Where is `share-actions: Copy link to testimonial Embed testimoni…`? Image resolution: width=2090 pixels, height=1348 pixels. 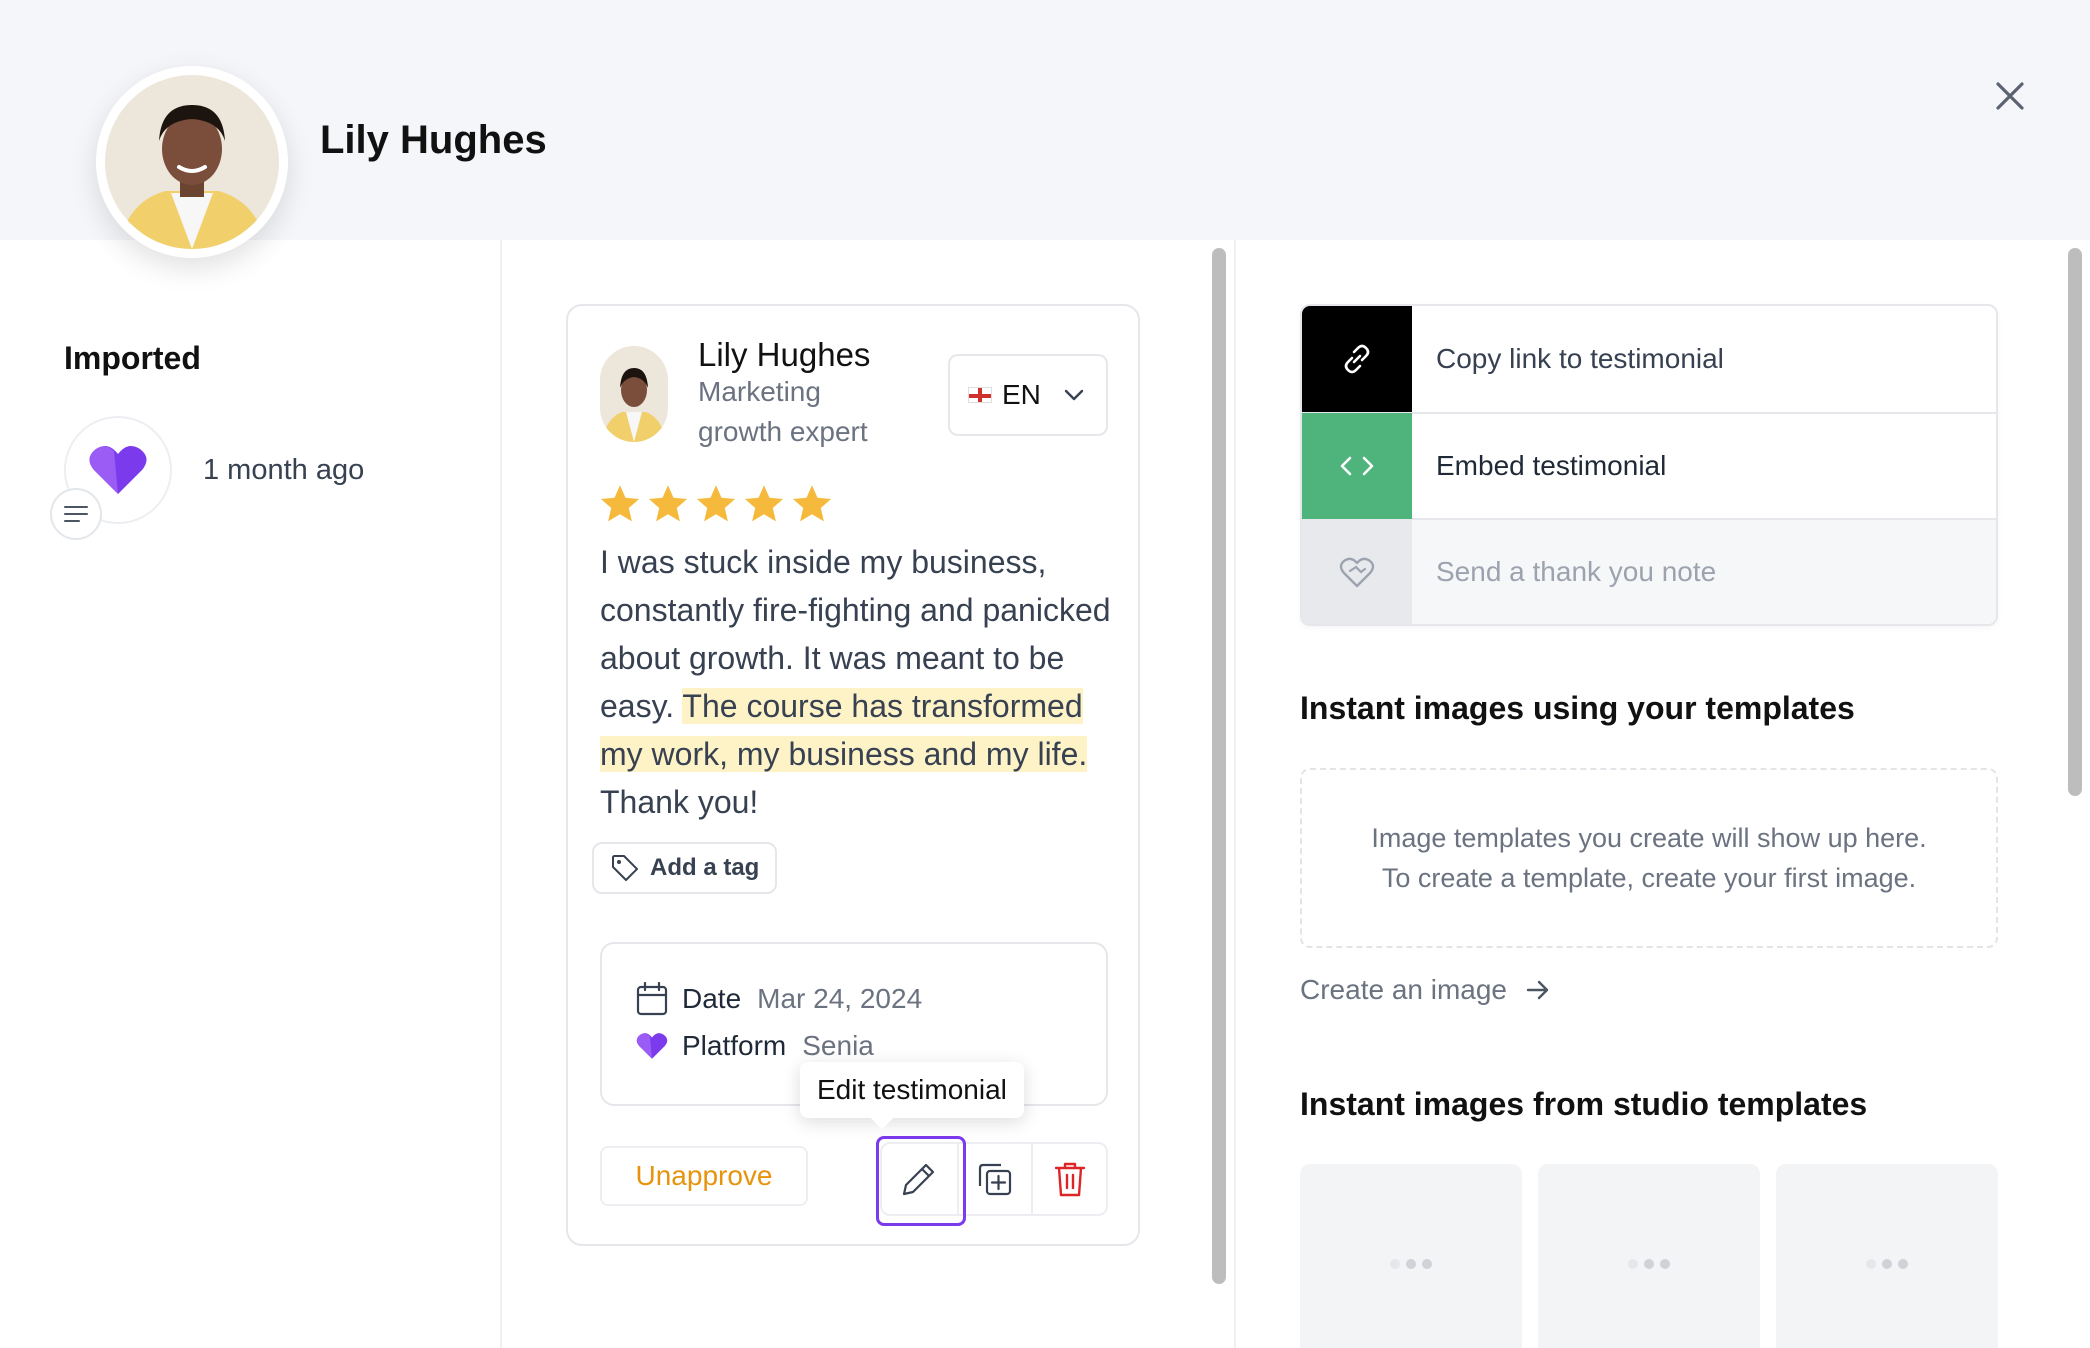 share-actions: Copy link to testimonial Embed testimoni… is located at coordinates (1649, 465).